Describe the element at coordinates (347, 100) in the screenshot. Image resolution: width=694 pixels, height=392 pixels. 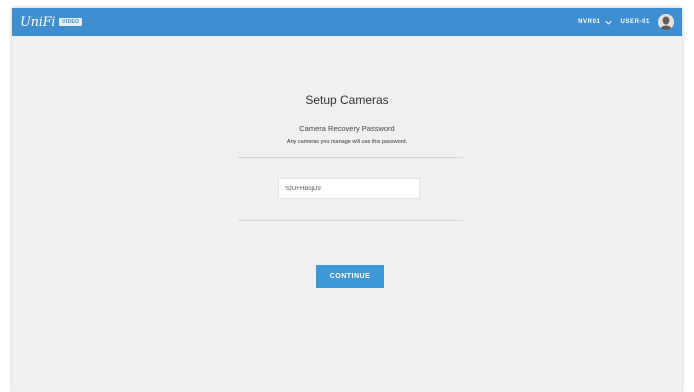
I see `page-title: Setup Cameras` at that location.